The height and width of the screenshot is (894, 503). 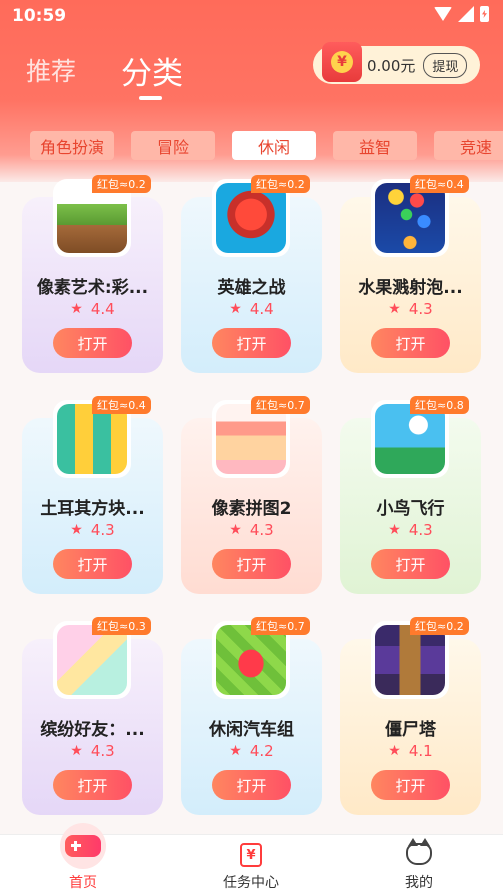 What do you see at coordinates (121, 626) in the screenshot?
I see `red-packet-badge: 红包≈0.3` at bounding box center [121, 626].